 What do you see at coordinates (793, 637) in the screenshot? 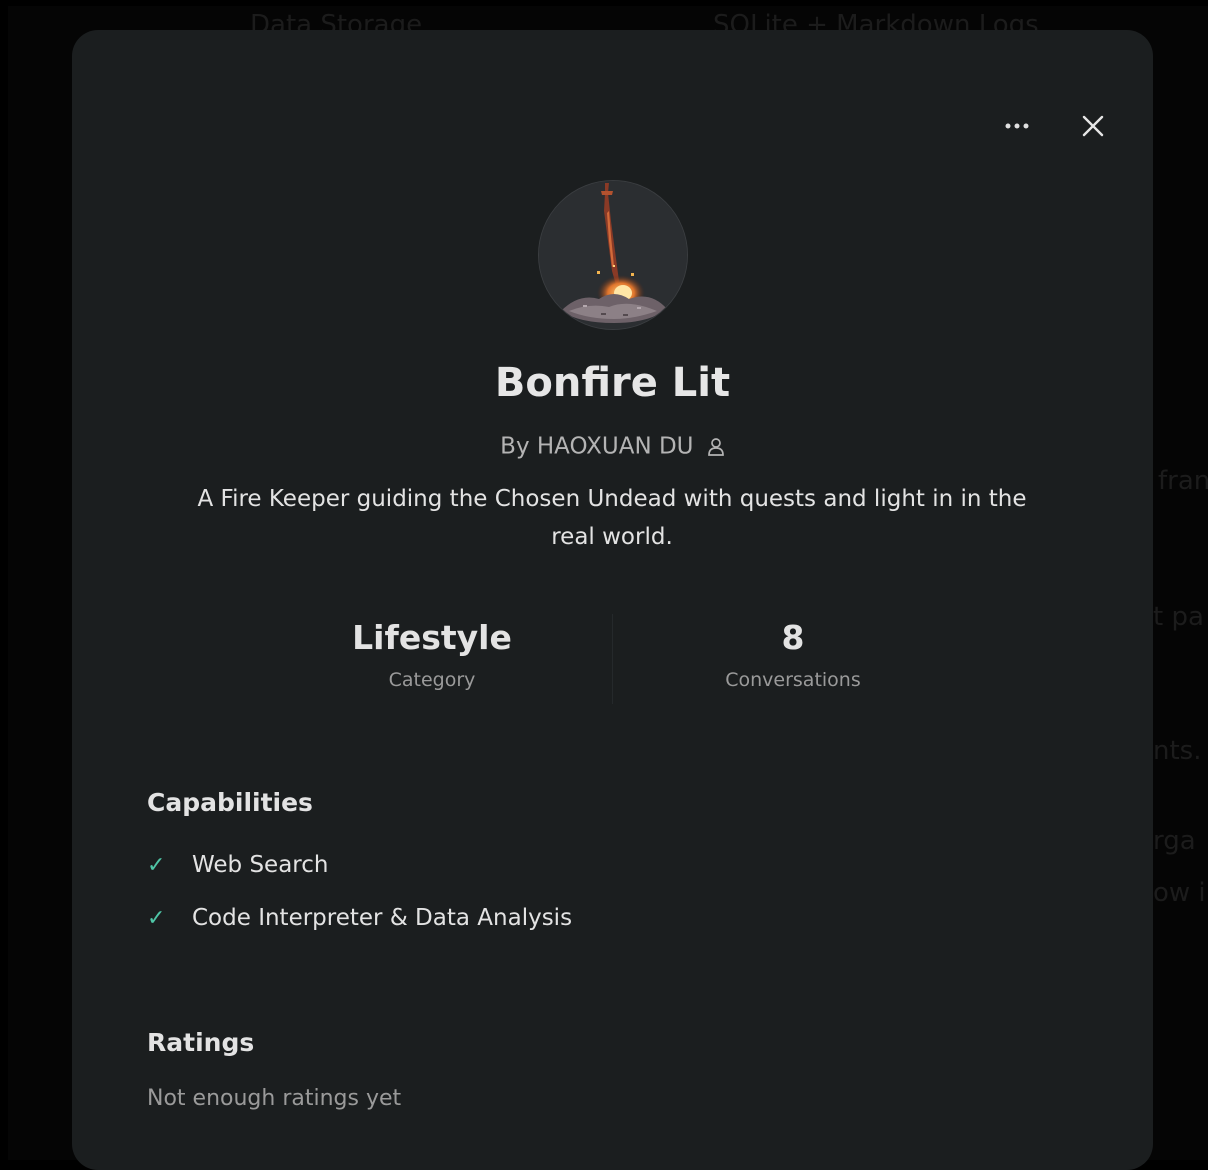
I see `conversations-value: 8` at bounding box center [793, 637].